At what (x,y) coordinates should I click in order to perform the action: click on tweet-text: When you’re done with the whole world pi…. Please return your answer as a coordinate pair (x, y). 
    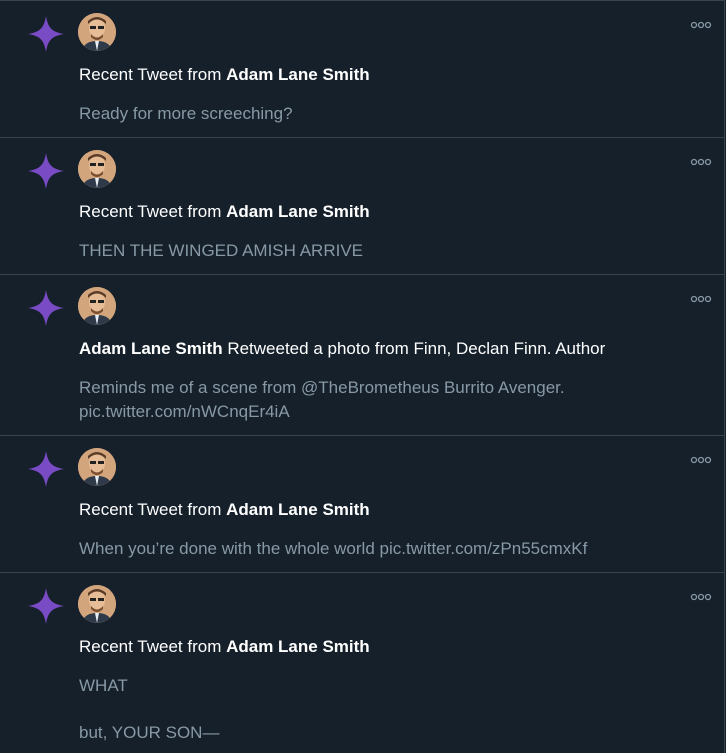
    Looking at the image, I should click on (391, 549).